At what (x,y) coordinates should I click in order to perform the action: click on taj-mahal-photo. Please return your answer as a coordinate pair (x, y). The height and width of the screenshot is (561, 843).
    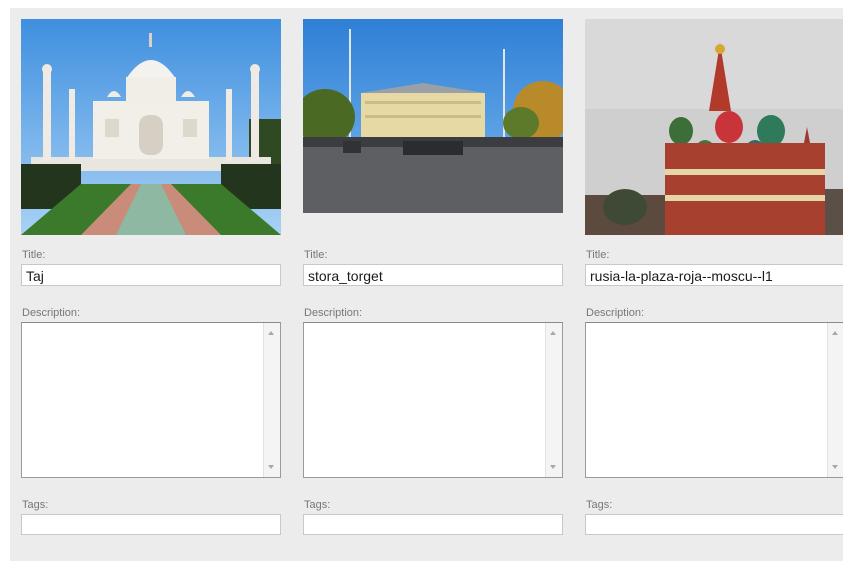
    Looking at the image, I should click on (151, 127).